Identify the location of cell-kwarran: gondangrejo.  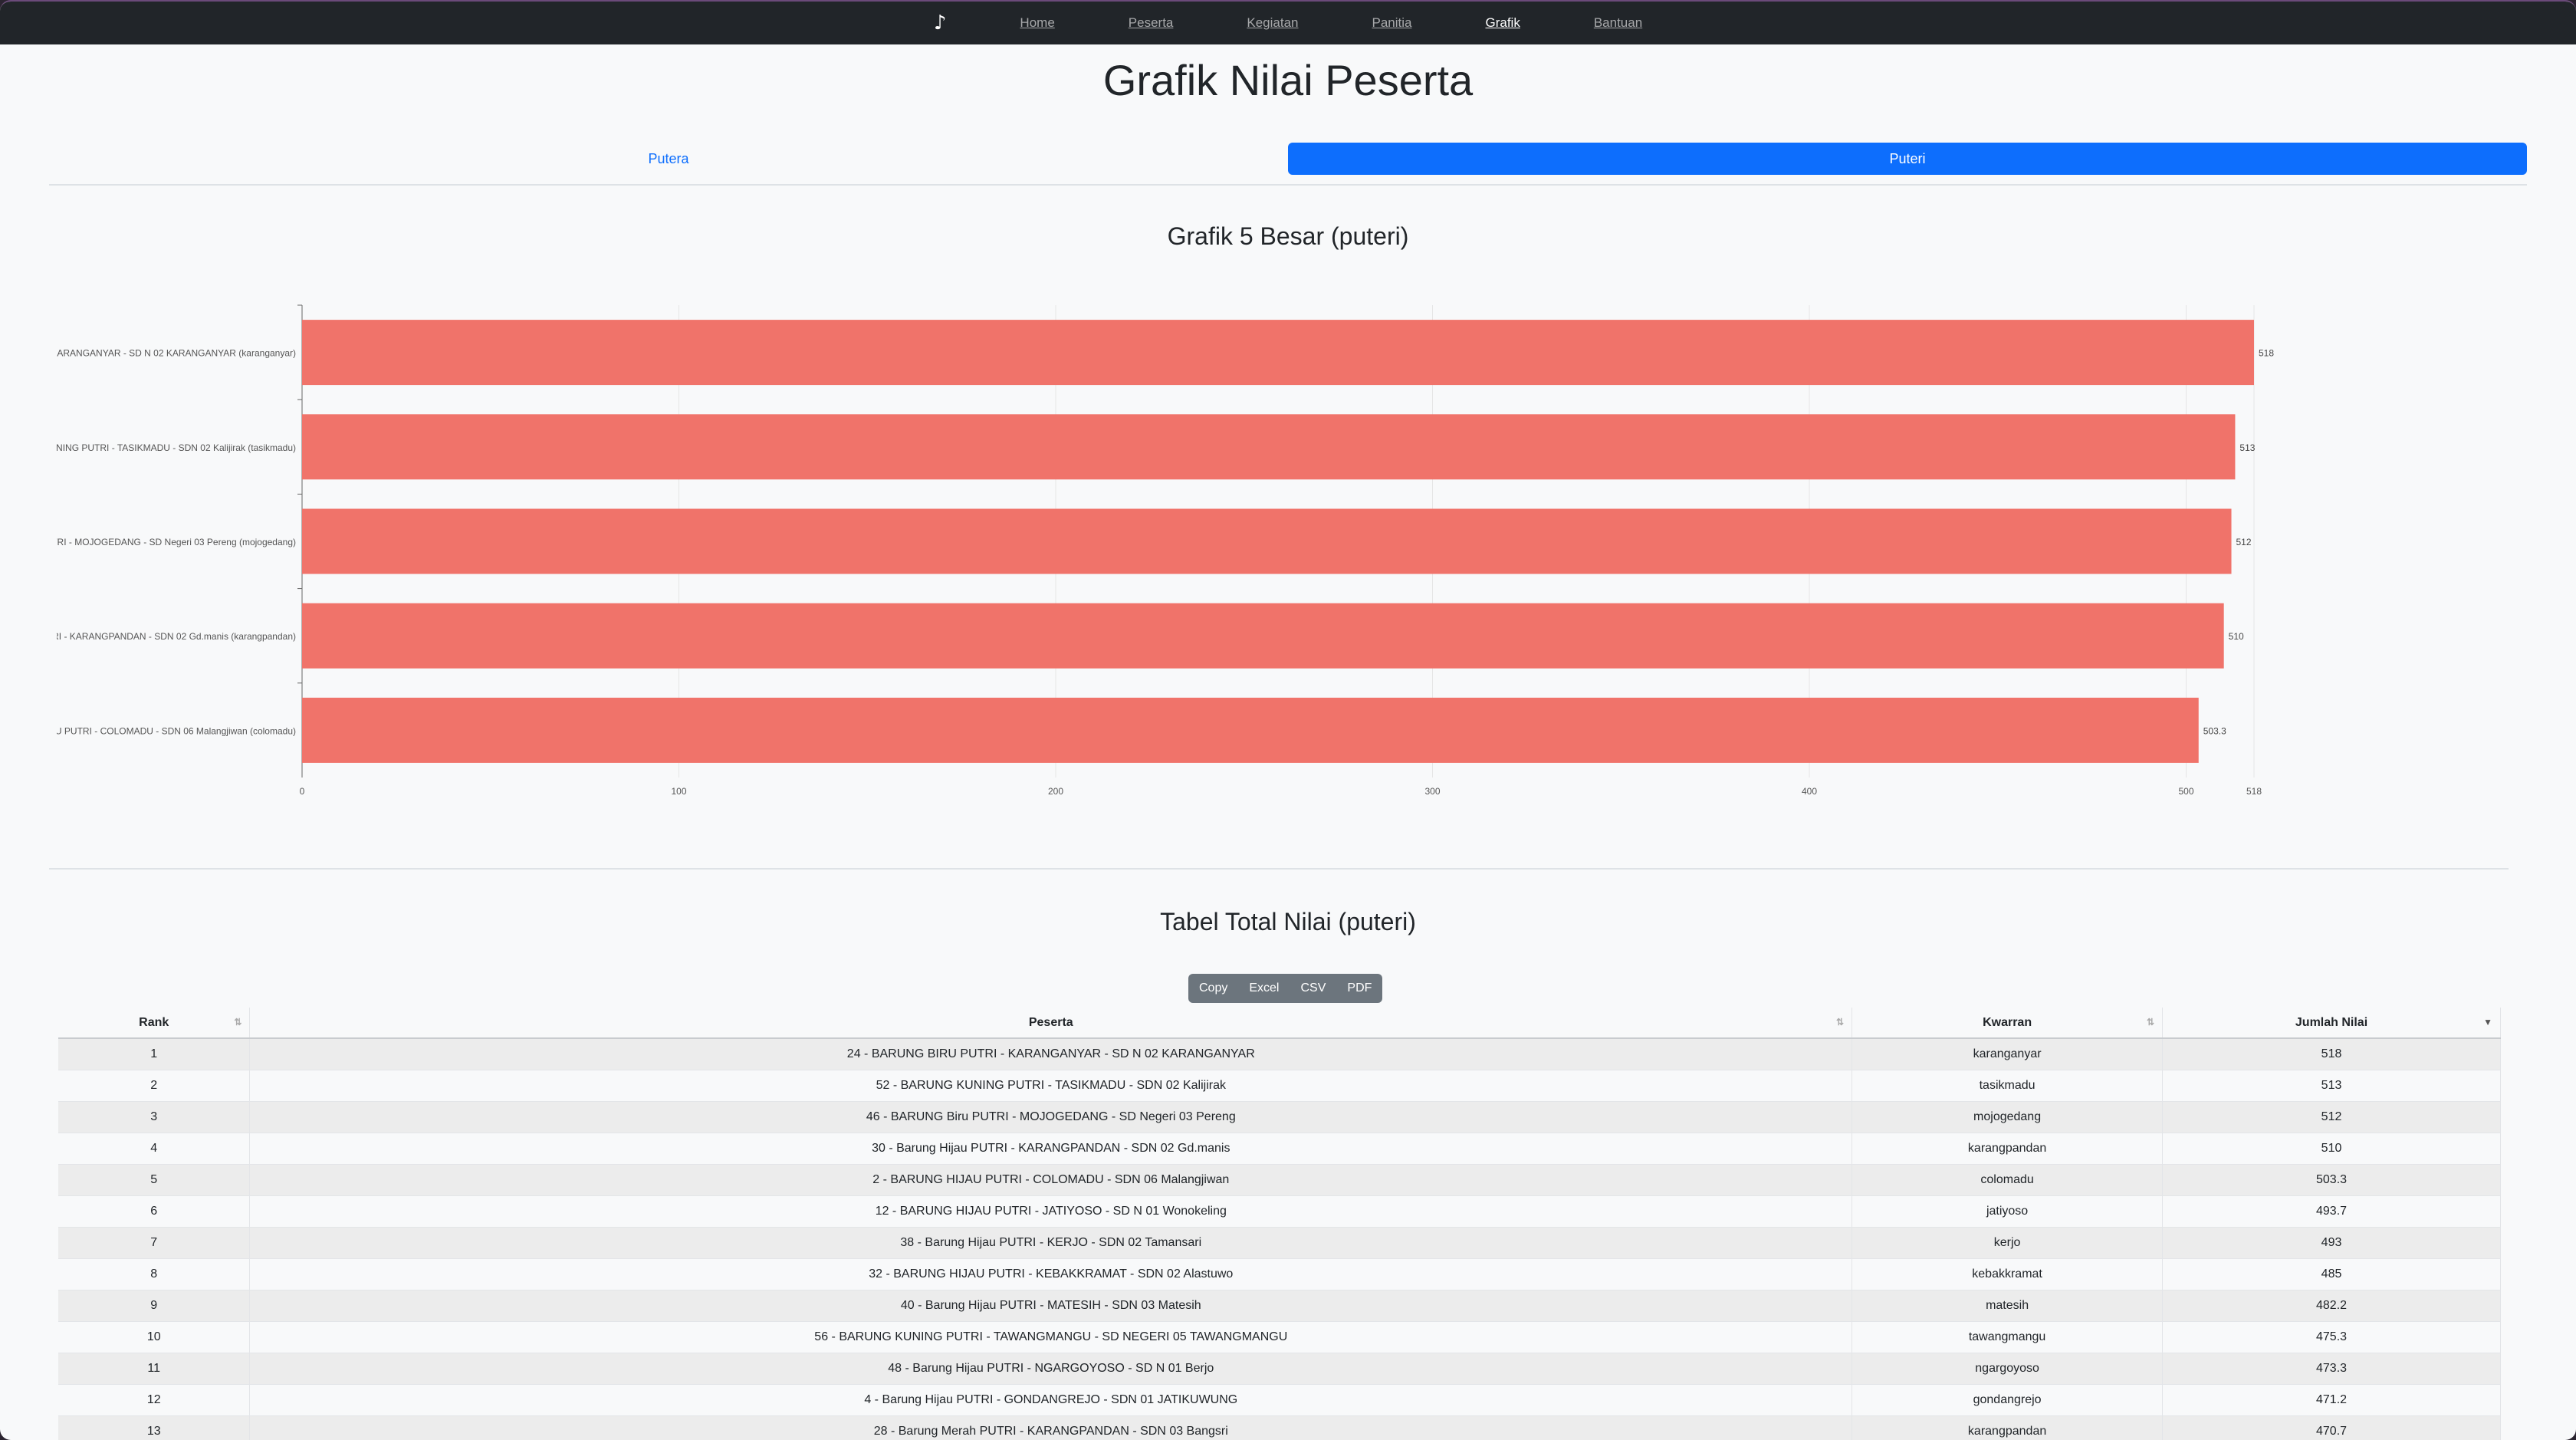
(2008, 1400).